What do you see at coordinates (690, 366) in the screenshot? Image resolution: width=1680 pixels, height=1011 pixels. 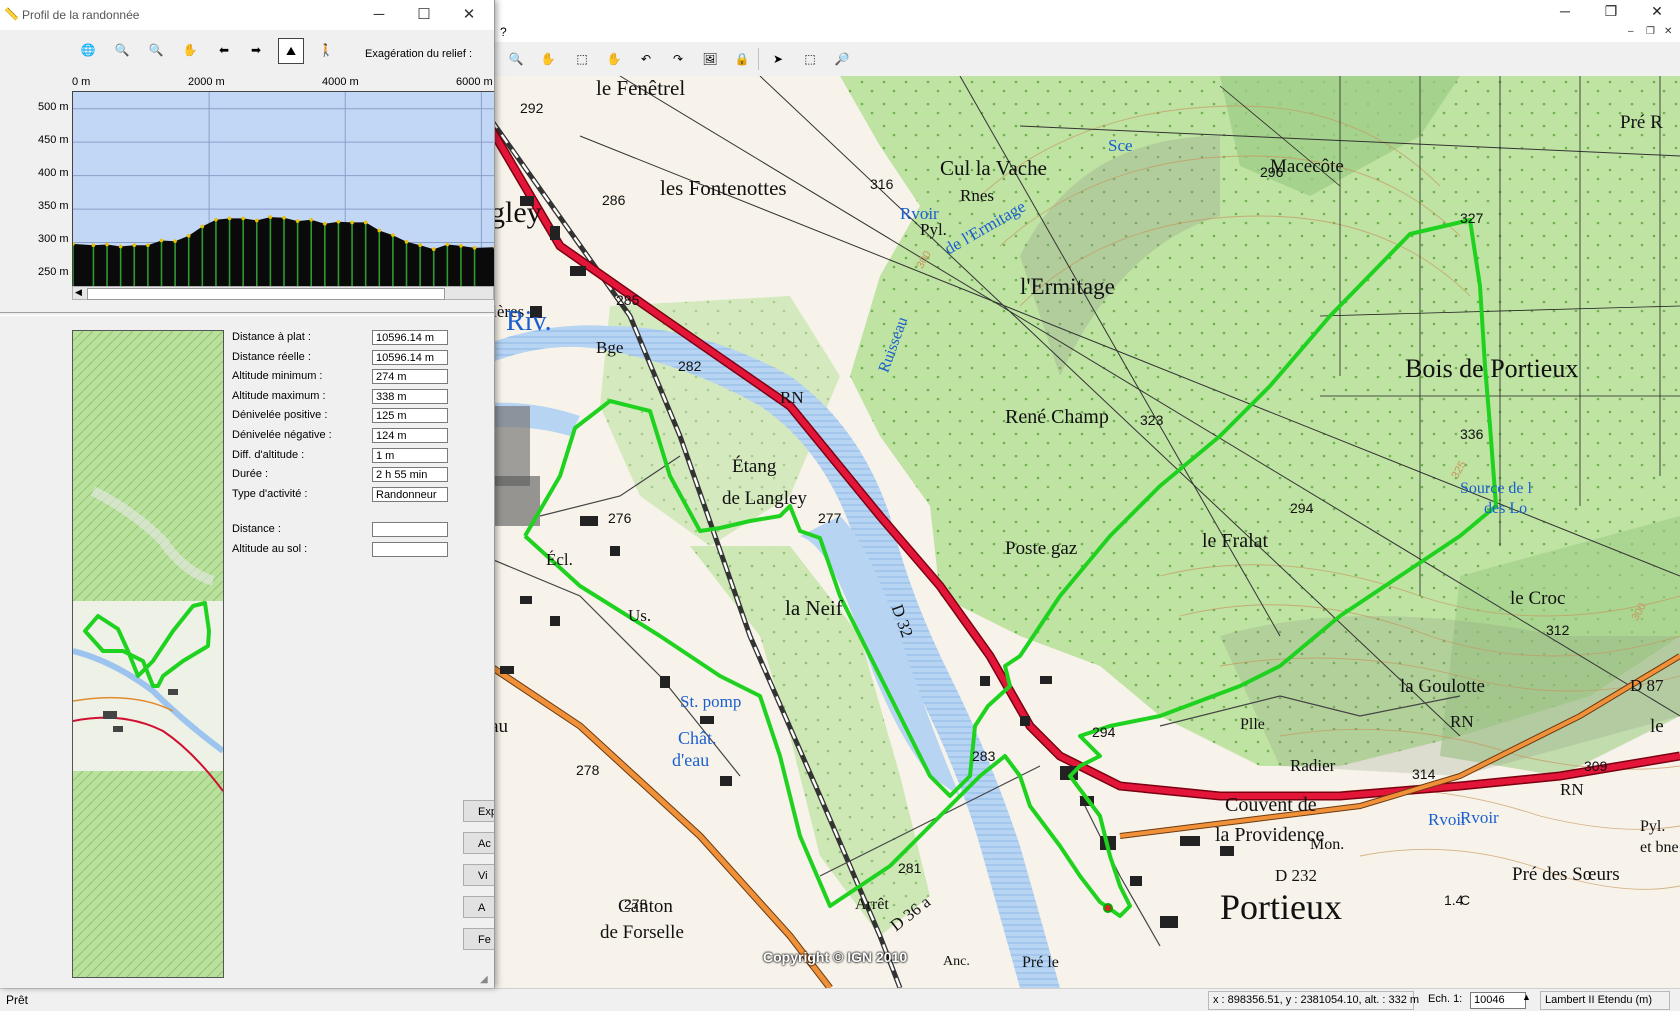 I see `map-elevation-number: 282` at bounding box center [690, 366].